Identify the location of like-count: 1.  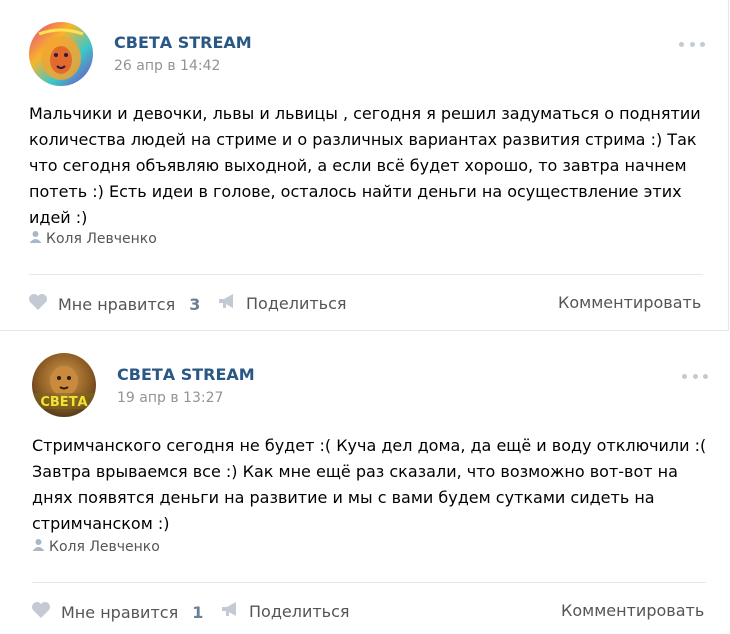
(198, 612).